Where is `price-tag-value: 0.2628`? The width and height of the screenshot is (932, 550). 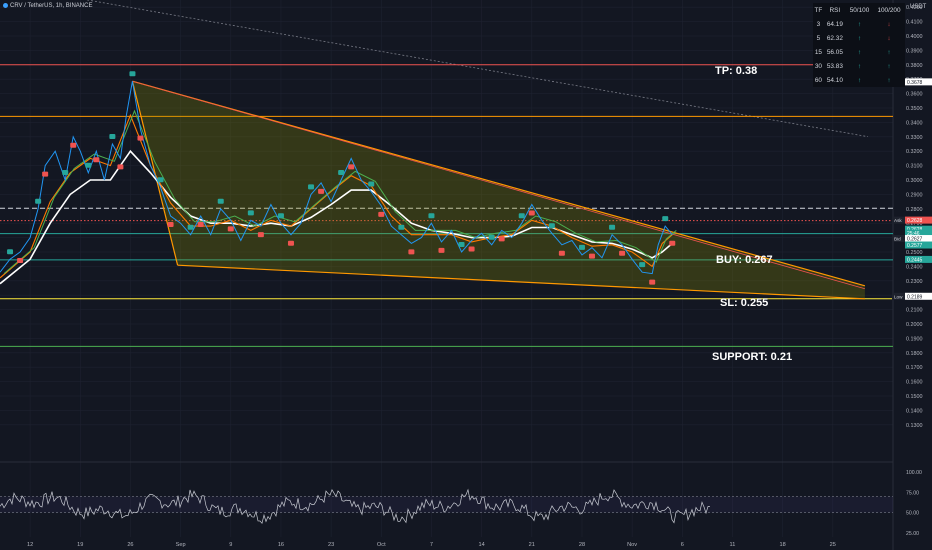 price-tag-value: 0.2628 is located at coordinates (915, 221).